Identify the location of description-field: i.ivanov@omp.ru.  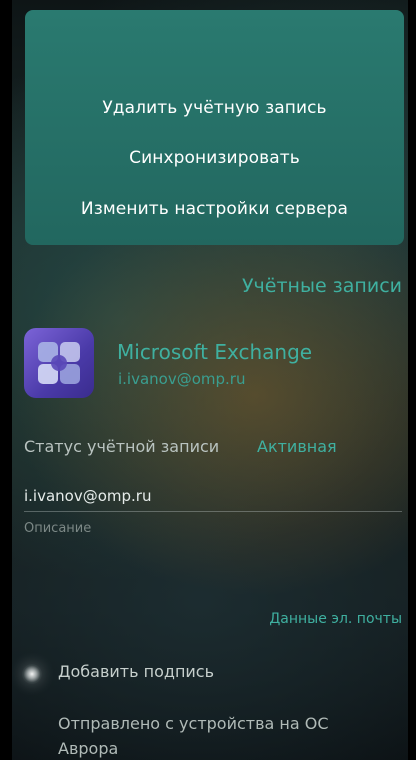
(213, 499).